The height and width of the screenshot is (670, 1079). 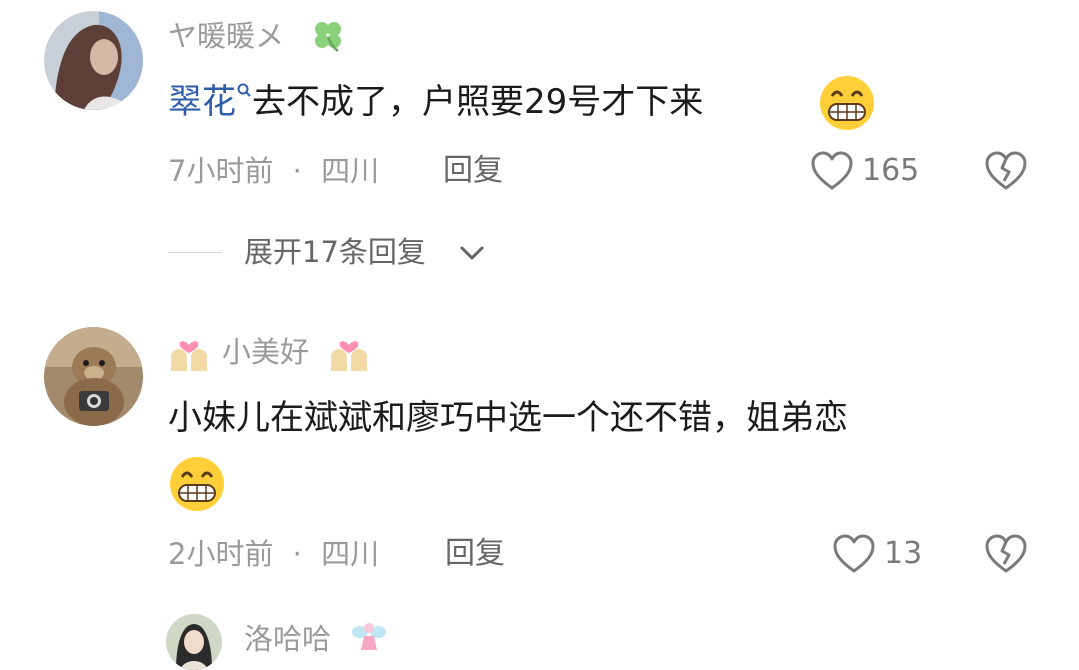 I want to click on comment-body: 去不成了，户照要29号才下来, so click(x=478, y=102).